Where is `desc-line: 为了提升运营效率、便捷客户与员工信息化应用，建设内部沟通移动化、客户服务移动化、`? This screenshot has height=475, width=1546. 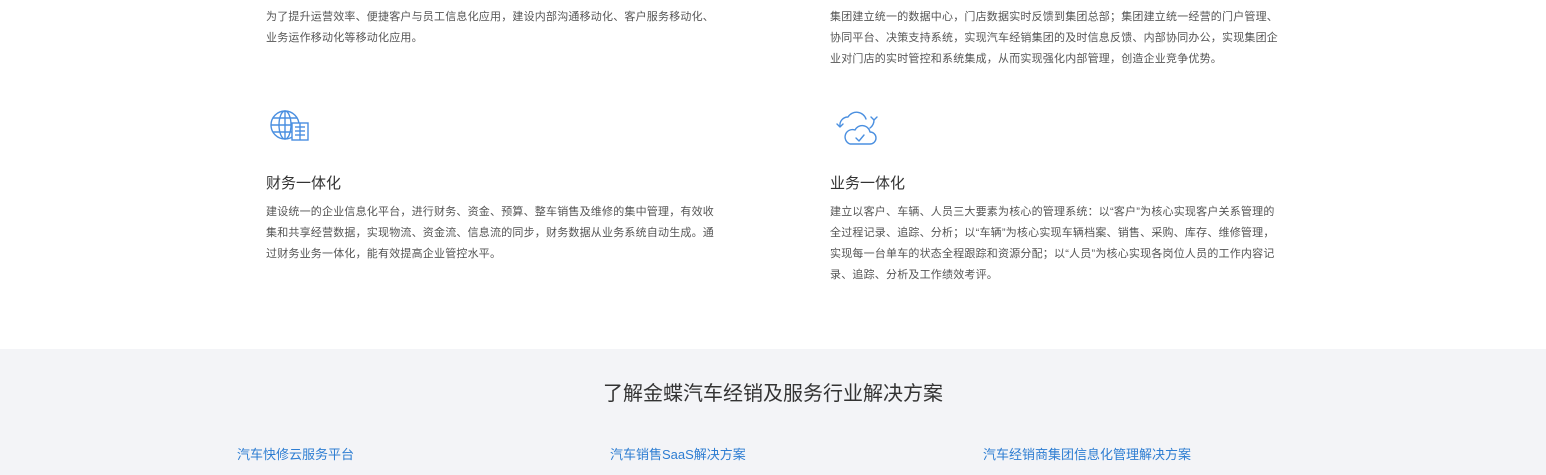 desc-line: 为了提升运营效率、便捷客户与员工信息化应用，建设内部沟通移动化、客户服务移动化、 is located at coordinates (490, 17).